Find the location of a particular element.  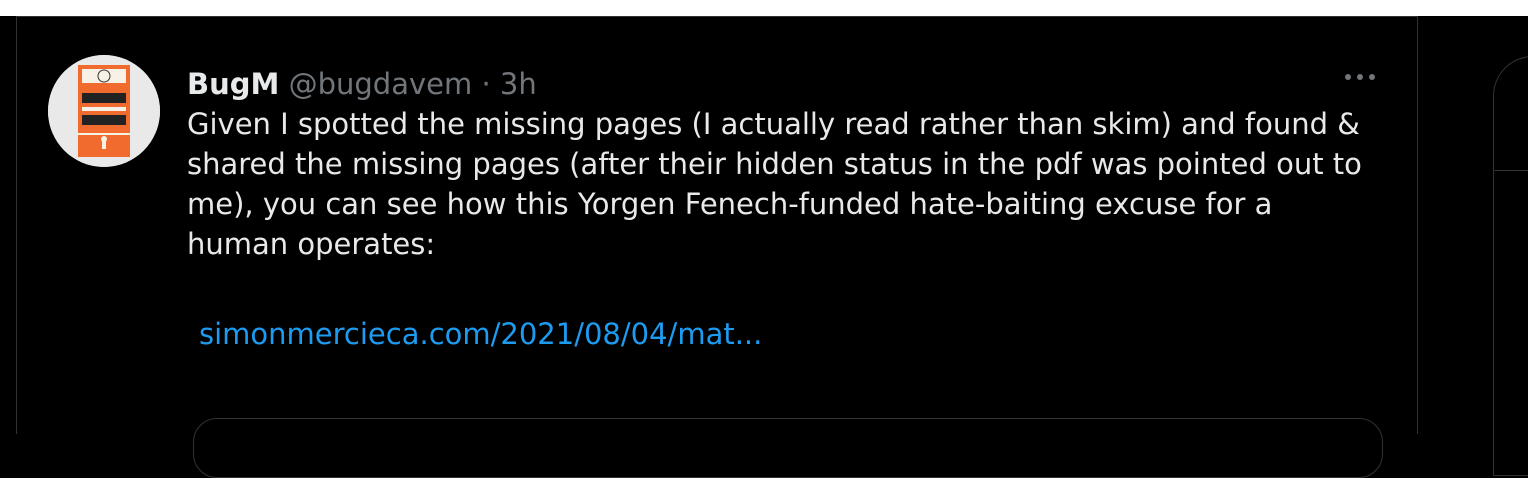

author-handle: @bugdavem is located at coordinates (381, 84).